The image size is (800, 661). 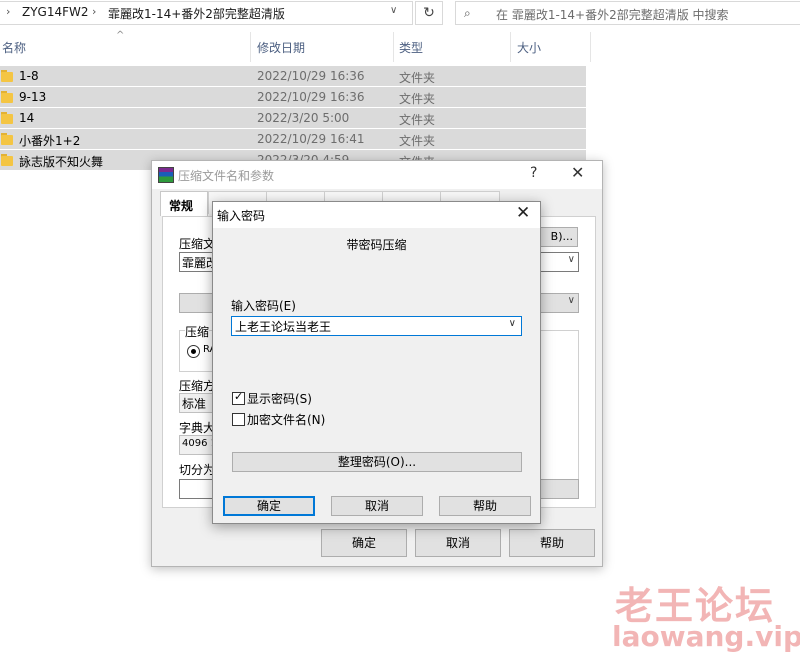 I want to click on dialog-title: 压缩文件名和参数, so click(x=226, y=176).